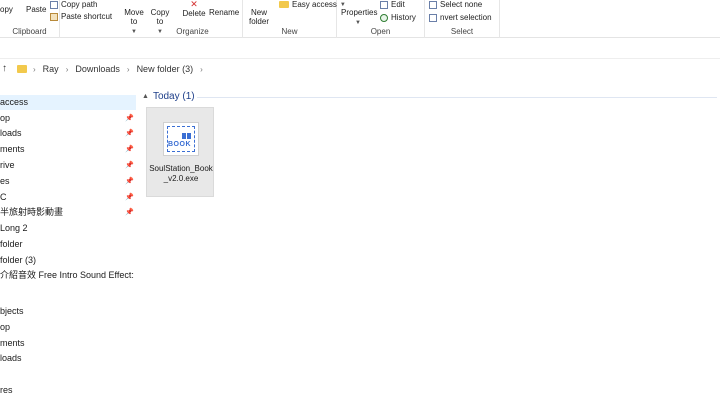 This screenshot has height=407, width=720. I want to click on copy-path-label: Copy path, so click(79, 4).